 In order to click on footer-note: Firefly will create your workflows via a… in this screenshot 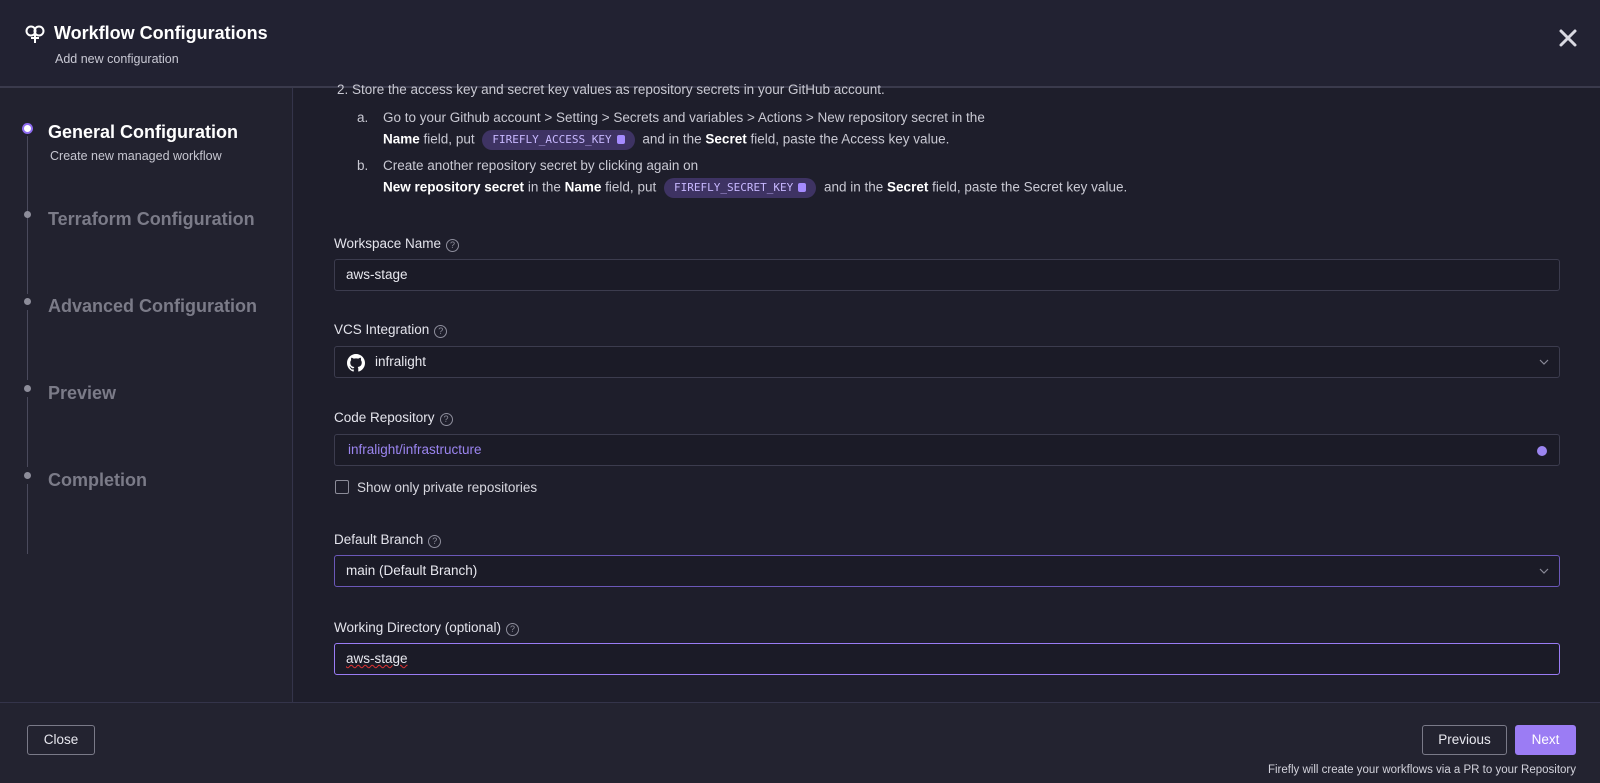, I will do `click(1421, 770)`.